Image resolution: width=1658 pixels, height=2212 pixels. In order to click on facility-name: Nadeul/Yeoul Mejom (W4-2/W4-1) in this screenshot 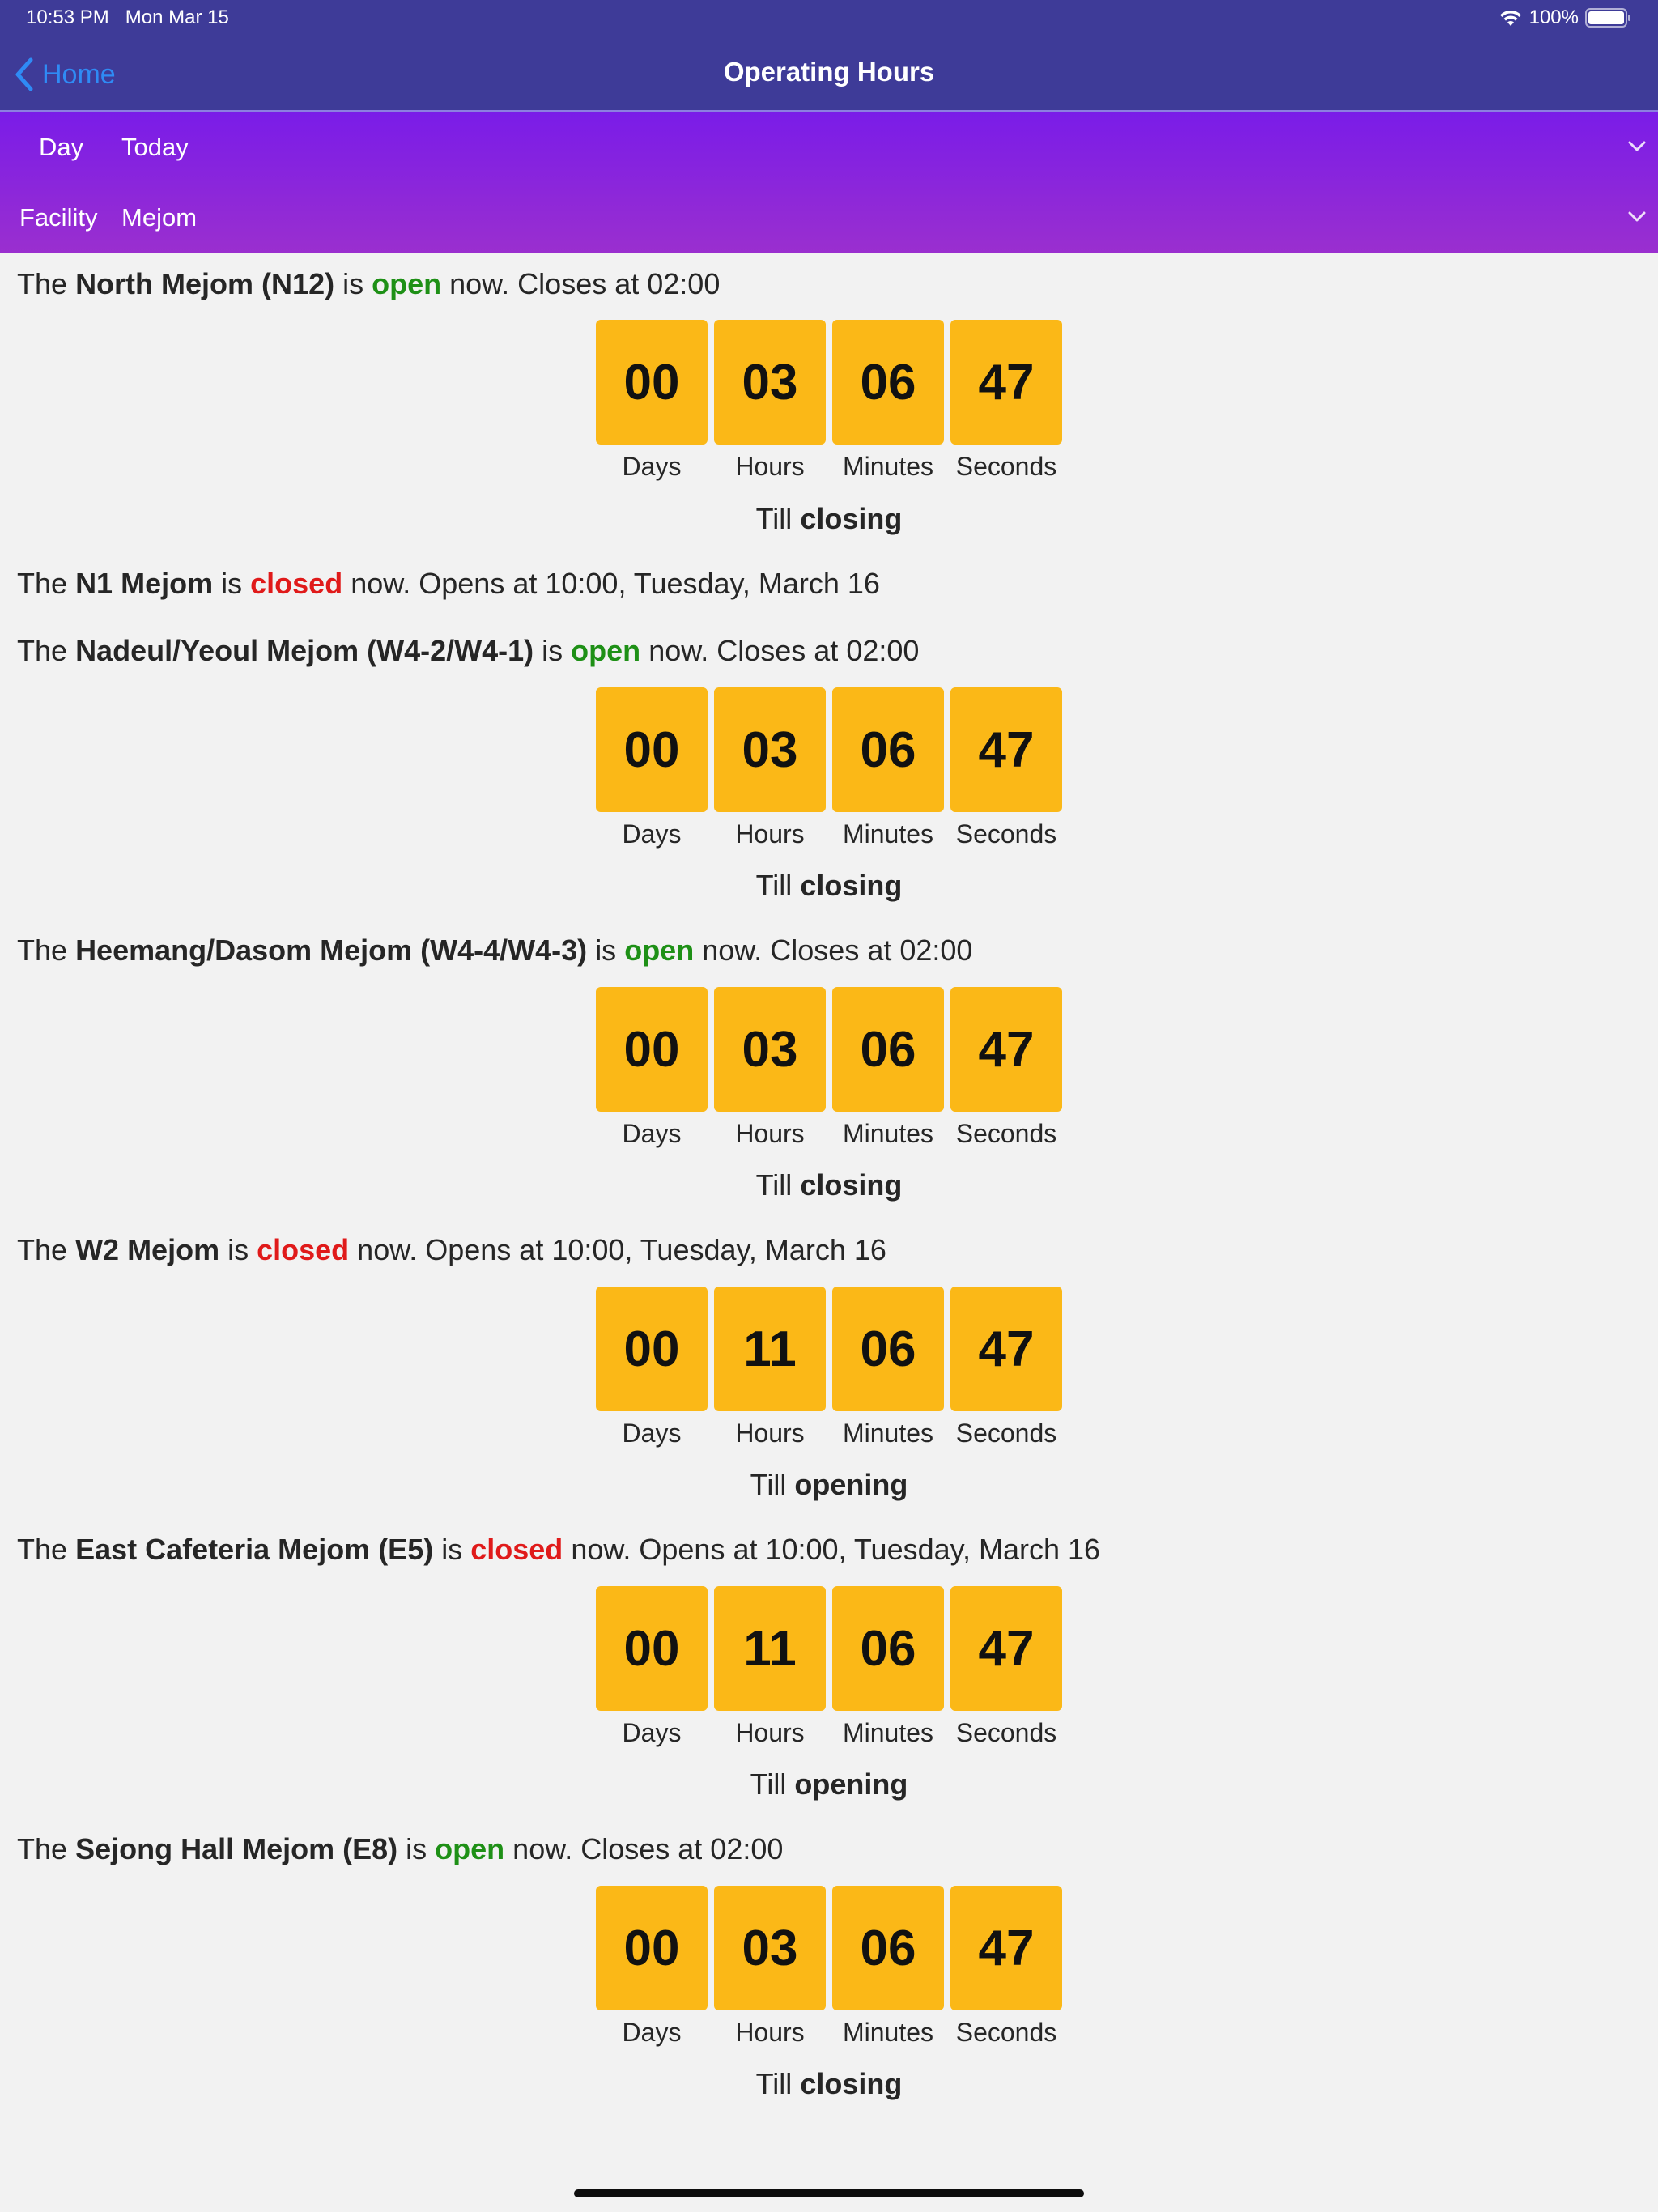, I will do `click(304, 651)`.